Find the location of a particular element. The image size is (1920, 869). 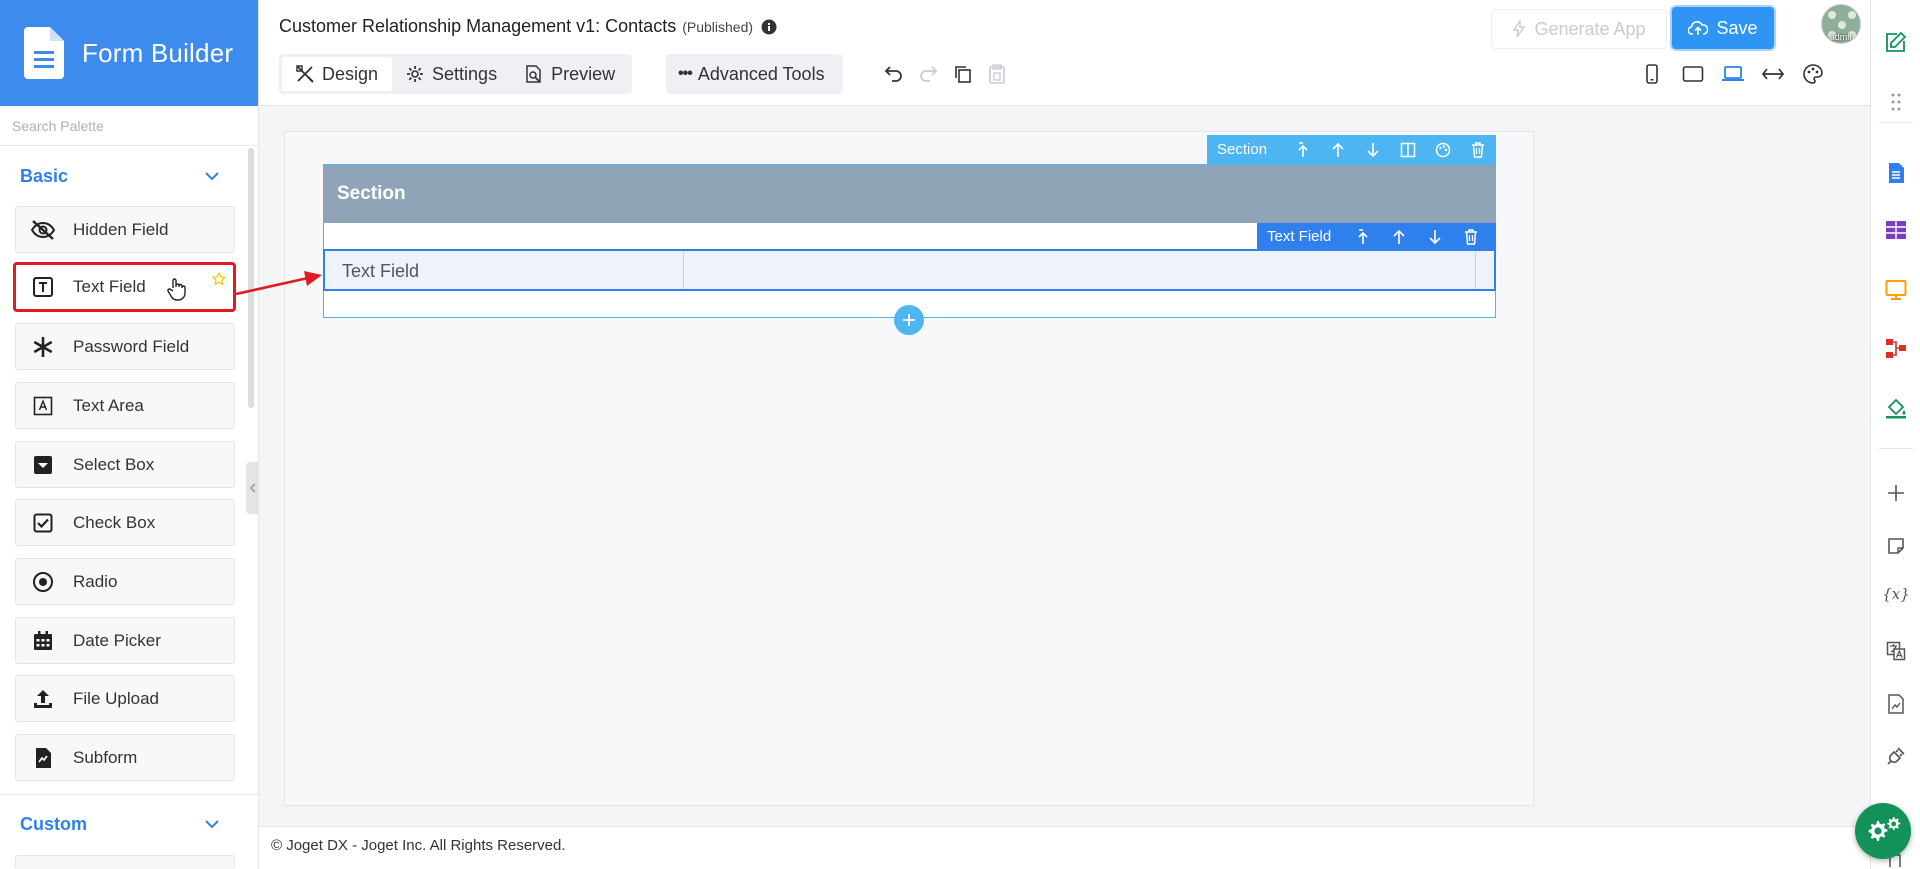

palette-item-label: Date Picker is located at coordinates (117, 640).